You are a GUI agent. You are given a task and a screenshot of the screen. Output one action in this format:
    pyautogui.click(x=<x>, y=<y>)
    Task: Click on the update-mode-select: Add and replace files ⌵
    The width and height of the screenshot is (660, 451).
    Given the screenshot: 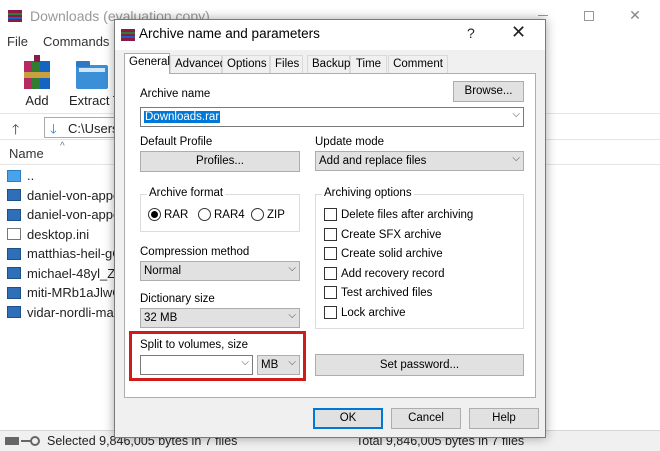 What is the action you would take?
    pyautogui.click(x=419, y=161)
    